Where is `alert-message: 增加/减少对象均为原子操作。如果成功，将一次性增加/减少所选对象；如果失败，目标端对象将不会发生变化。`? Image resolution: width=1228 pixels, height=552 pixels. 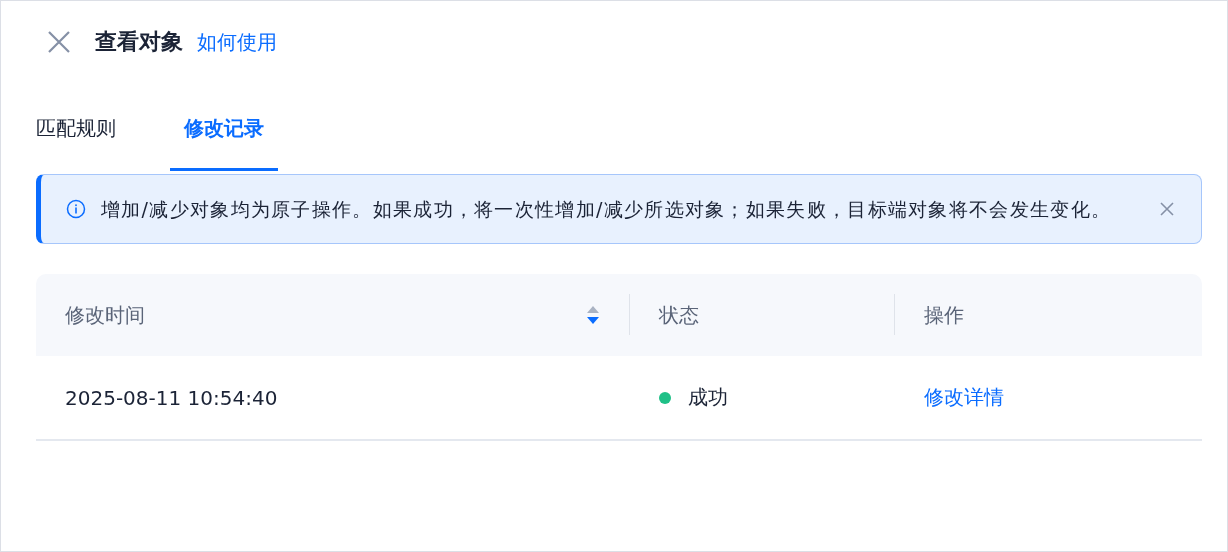 alert-message: 增加/减少对象均为原子操作。如果成功，将一次性增加/减少所选对象；如果失败，目标端对象将不会发生变化。 is located at coordinates (607, 209).